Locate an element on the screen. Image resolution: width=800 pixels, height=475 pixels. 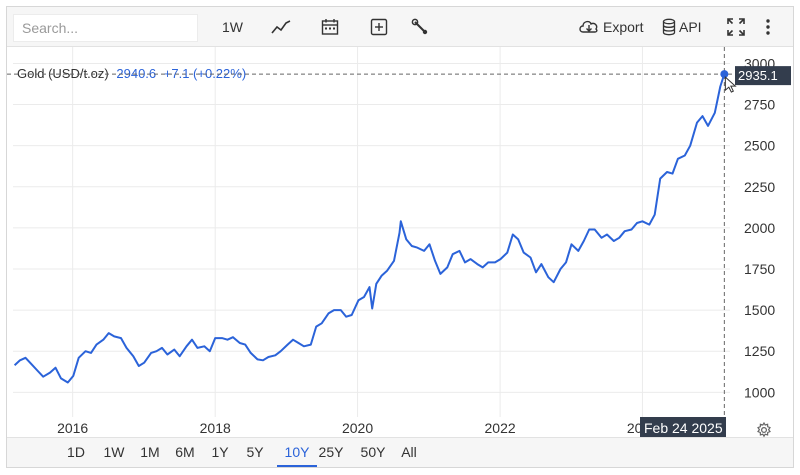
more-vertical-icon is located at coordinates (768, 27).